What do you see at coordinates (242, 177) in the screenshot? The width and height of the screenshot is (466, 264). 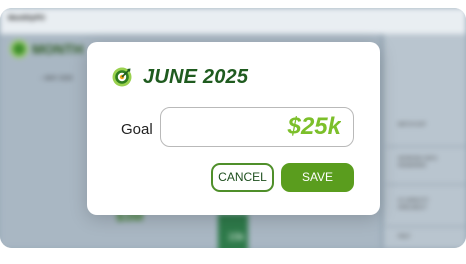 I see `cancel-button: CANCEL` at bounding box center [242, 177].